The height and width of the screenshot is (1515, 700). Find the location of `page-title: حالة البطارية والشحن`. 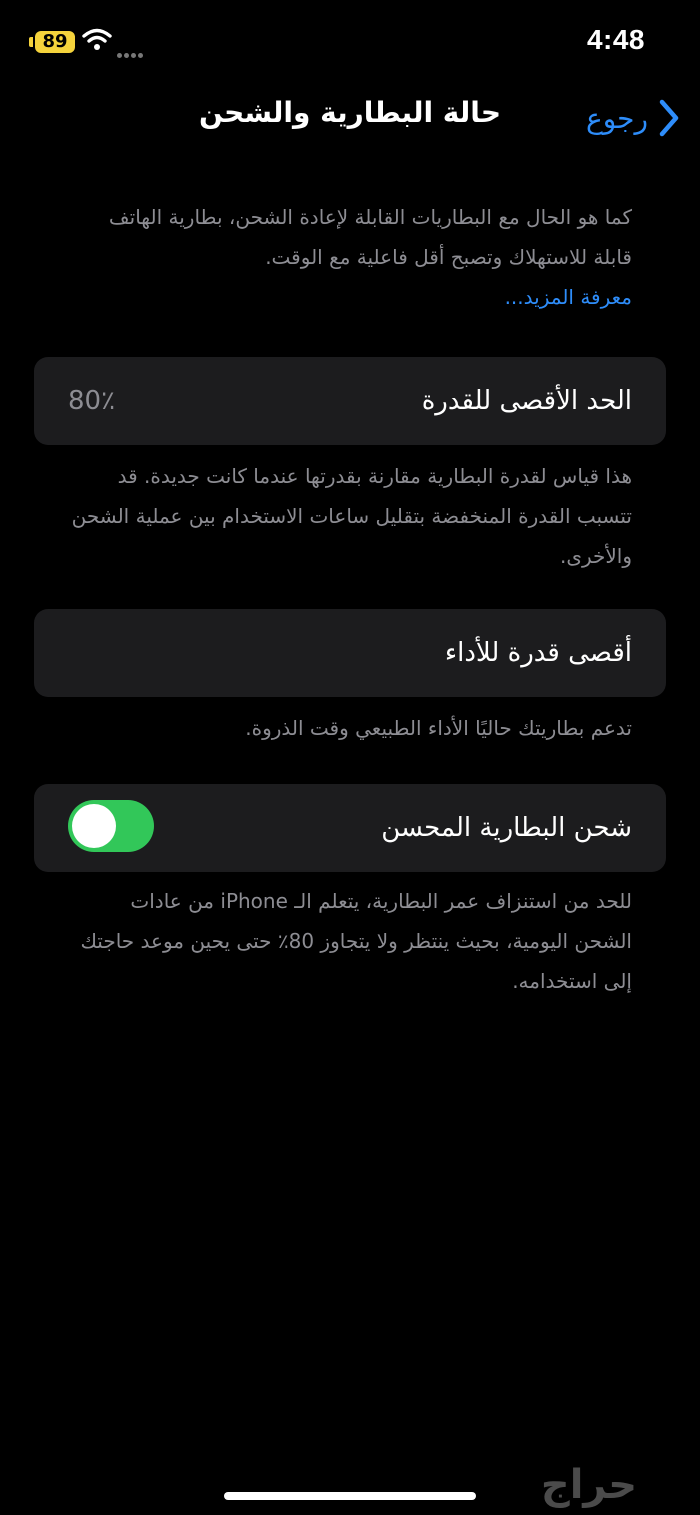

page-title: حالة البطارية والشحن is located at coordinates (349, 112).